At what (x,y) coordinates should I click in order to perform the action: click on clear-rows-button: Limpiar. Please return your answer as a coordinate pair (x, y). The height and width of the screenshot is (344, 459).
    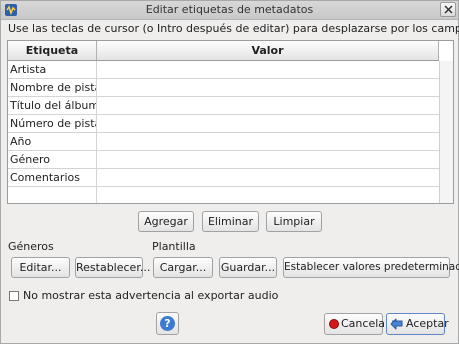
    Looking at the image, I should click on (294, 221).